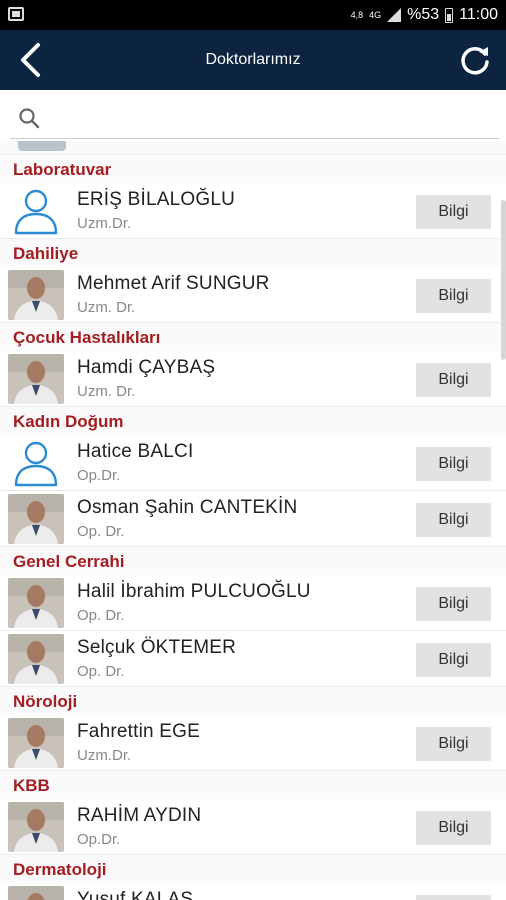 The image size is (506, 900). I want to click on back-button, so click(31, 60).